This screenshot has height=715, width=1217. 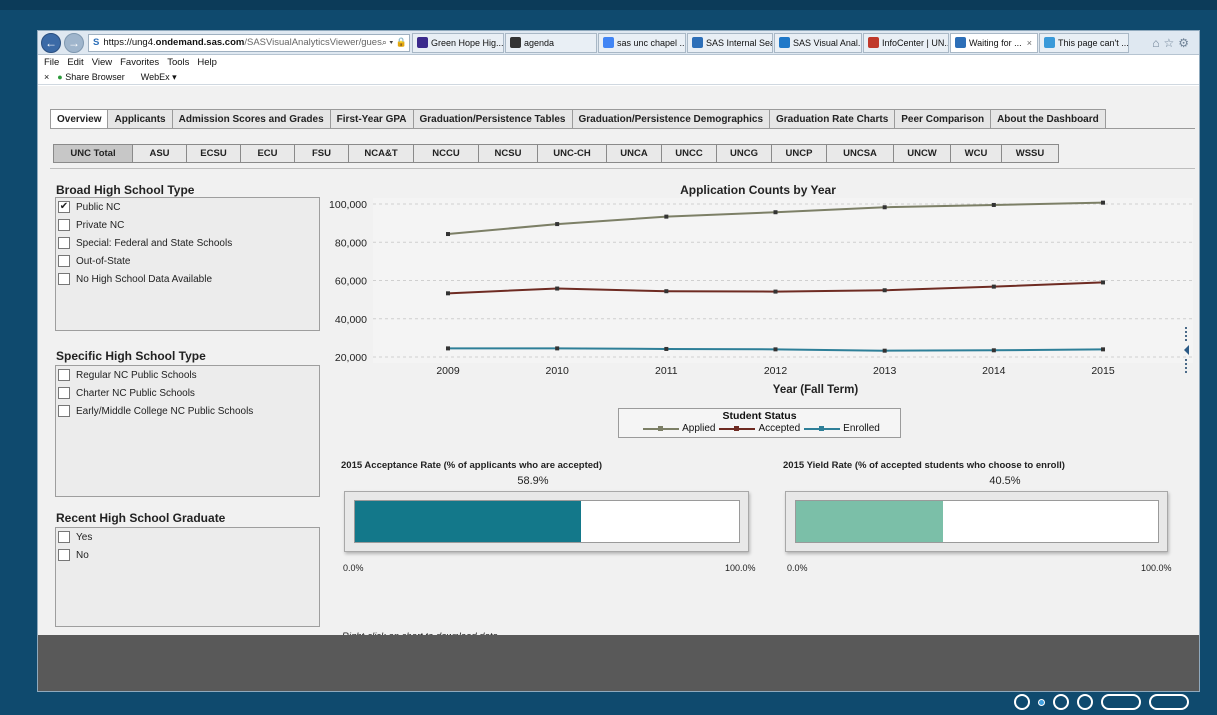 I want to click on tab-close-icon: ×, so click(x=1029, y=43).